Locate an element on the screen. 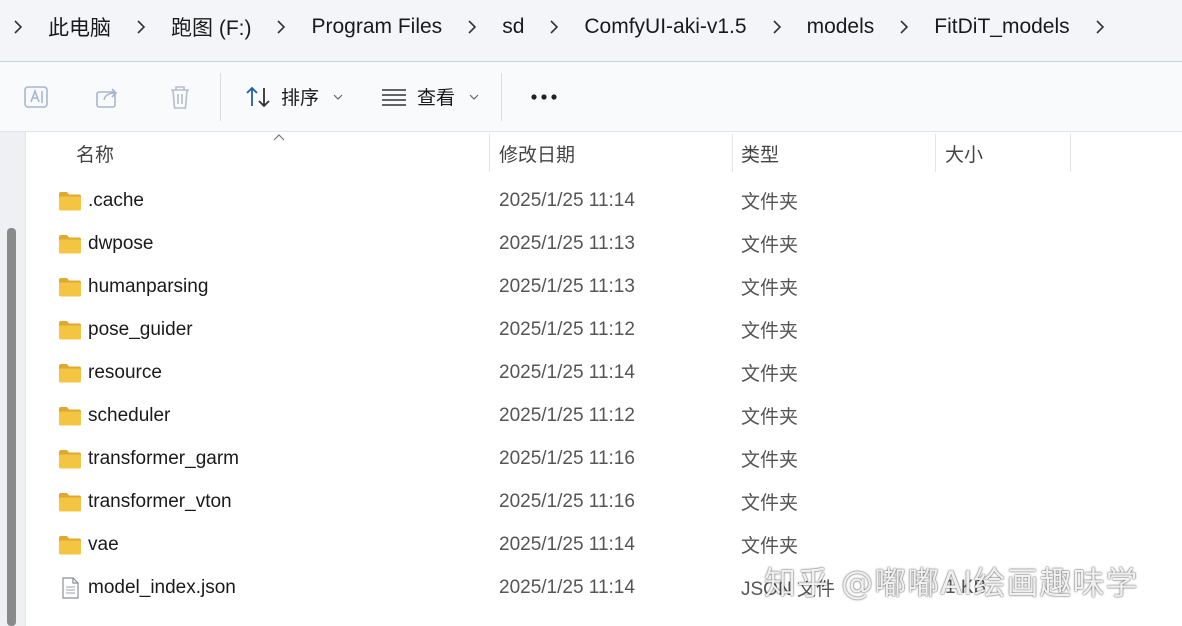 Image resolution: width=1182 pixels, height=626 pixels. file-name-cell: transformer_vton is located at coordinates (145, 501).